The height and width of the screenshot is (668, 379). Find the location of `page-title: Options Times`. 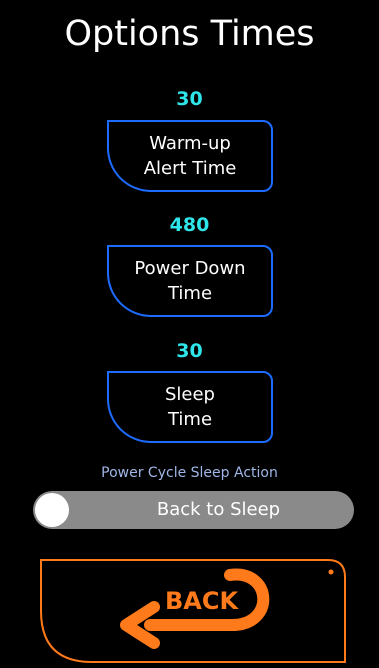

page-title: Options Times is located at coordinates (189, 34).